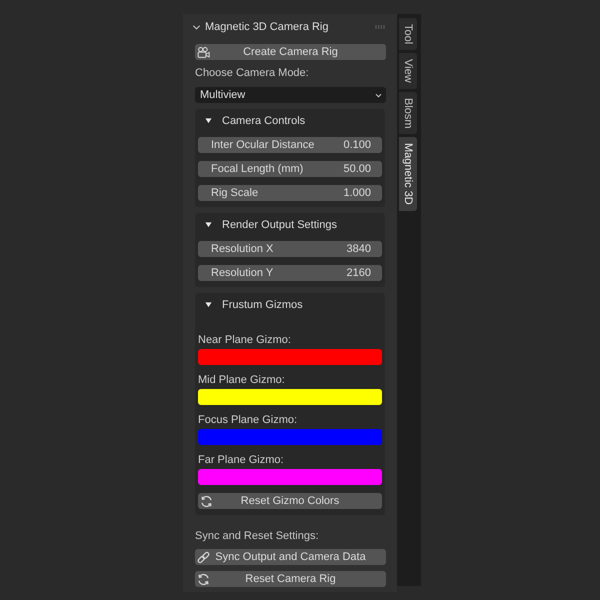 This screenshot has height=600, width=600. I want to click on grip-icon, so click(380, 27).